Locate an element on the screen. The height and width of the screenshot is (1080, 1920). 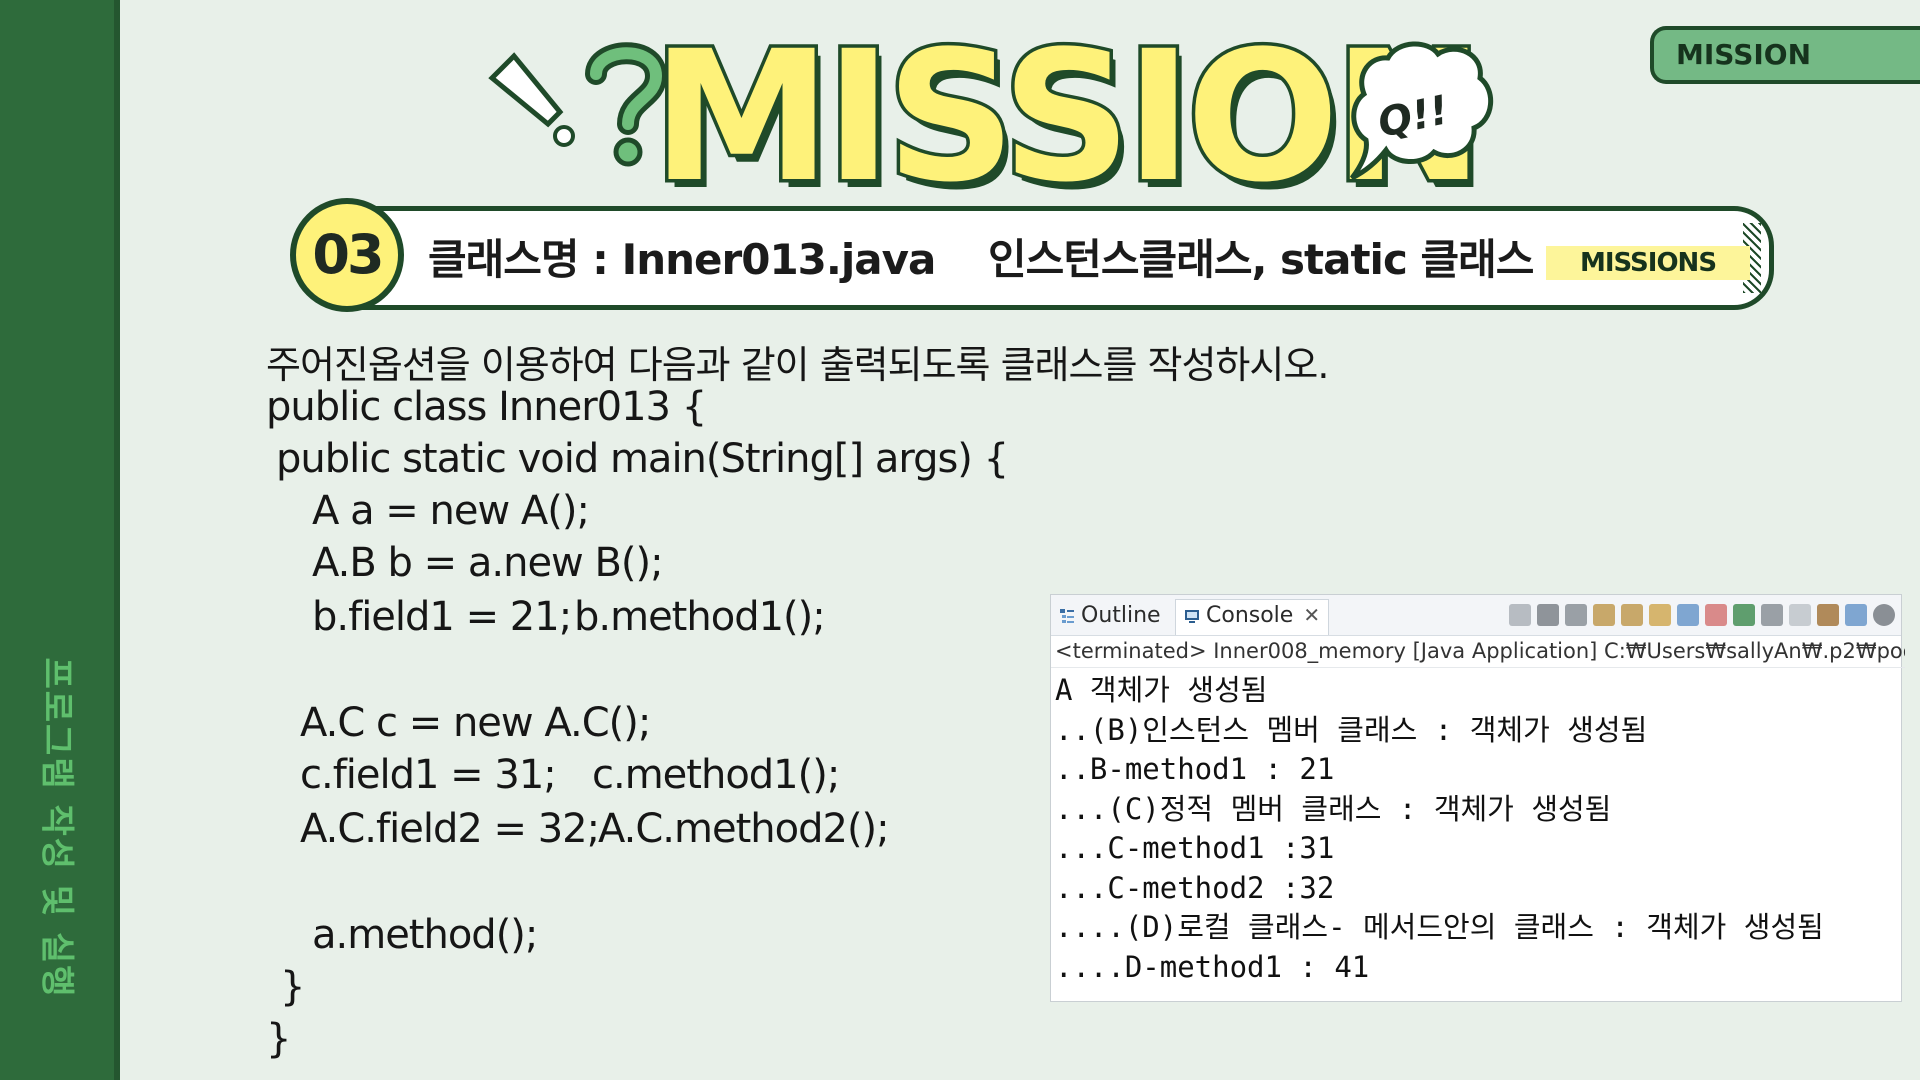
banner-subtitle: 인스턴스클래스, static 클래스 is located at coordinates (1261, 259).